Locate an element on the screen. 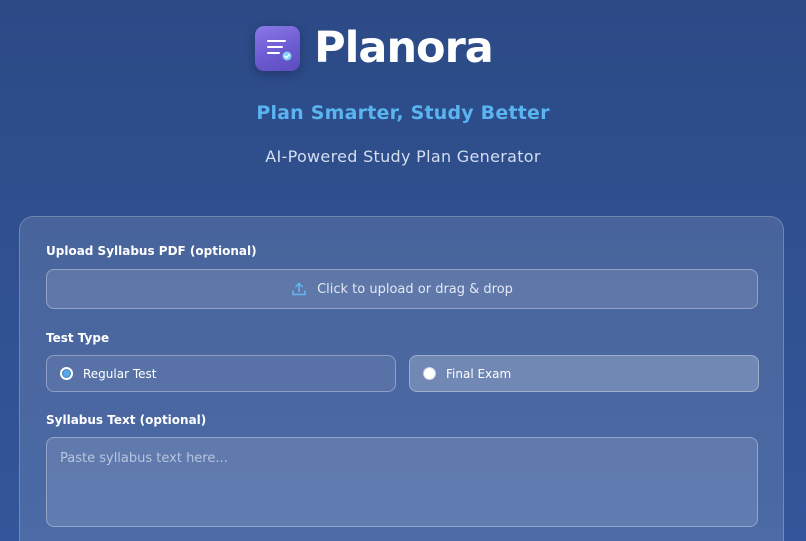 The image size is (806, 541). radio-unselected-indicator is located at coordinates (429, 373).